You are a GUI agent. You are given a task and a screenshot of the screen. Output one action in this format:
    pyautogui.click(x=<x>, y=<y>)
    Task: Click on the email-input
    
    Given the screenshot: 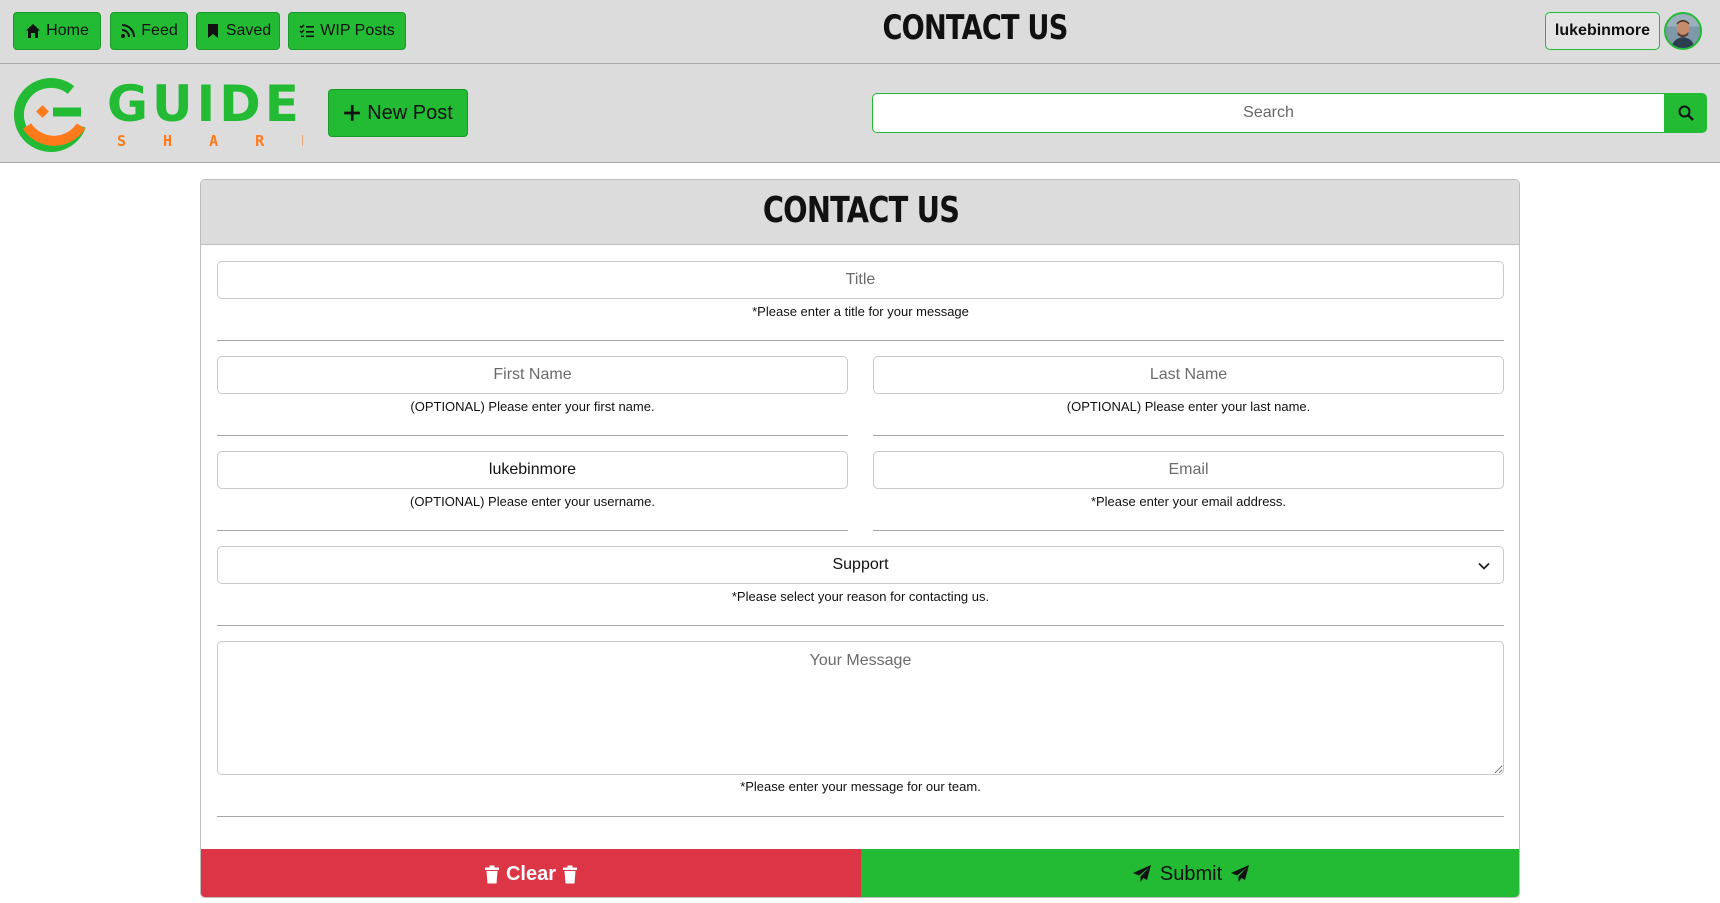 What is the action you would take?
    pyautogui.click(x=1188, y=470)
    